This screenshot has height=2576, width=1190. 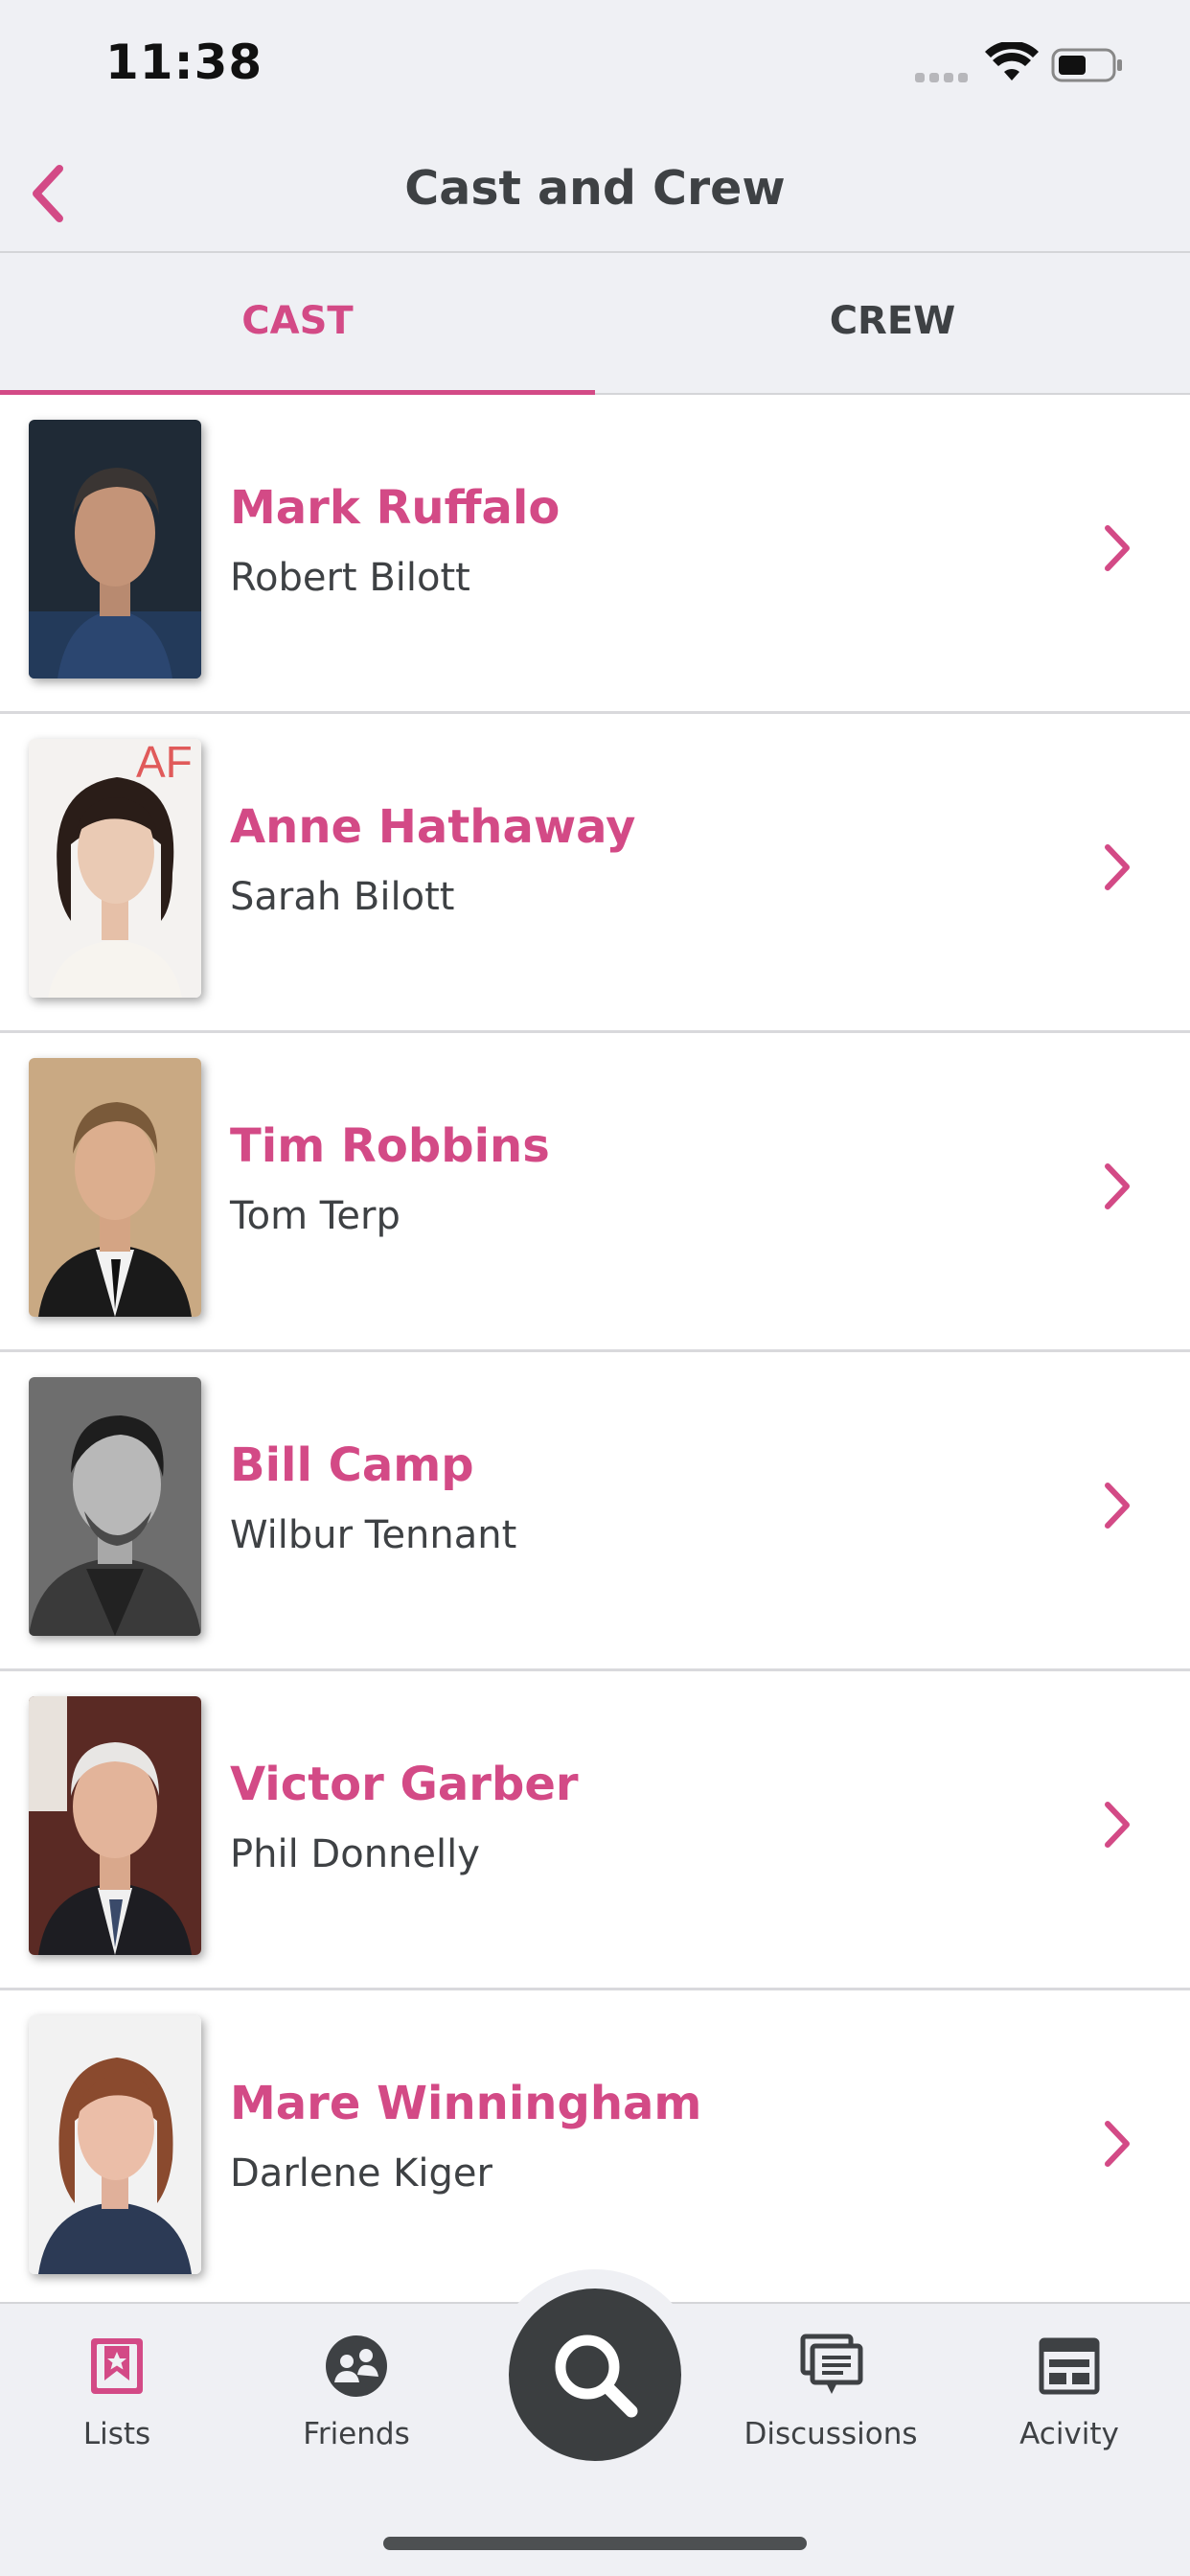 What do you see at coordinates (595, 1511) in the screenshot?
I see `list-item: Bill Camp Wilbur Tennant` at bounding box center [595, 1511].